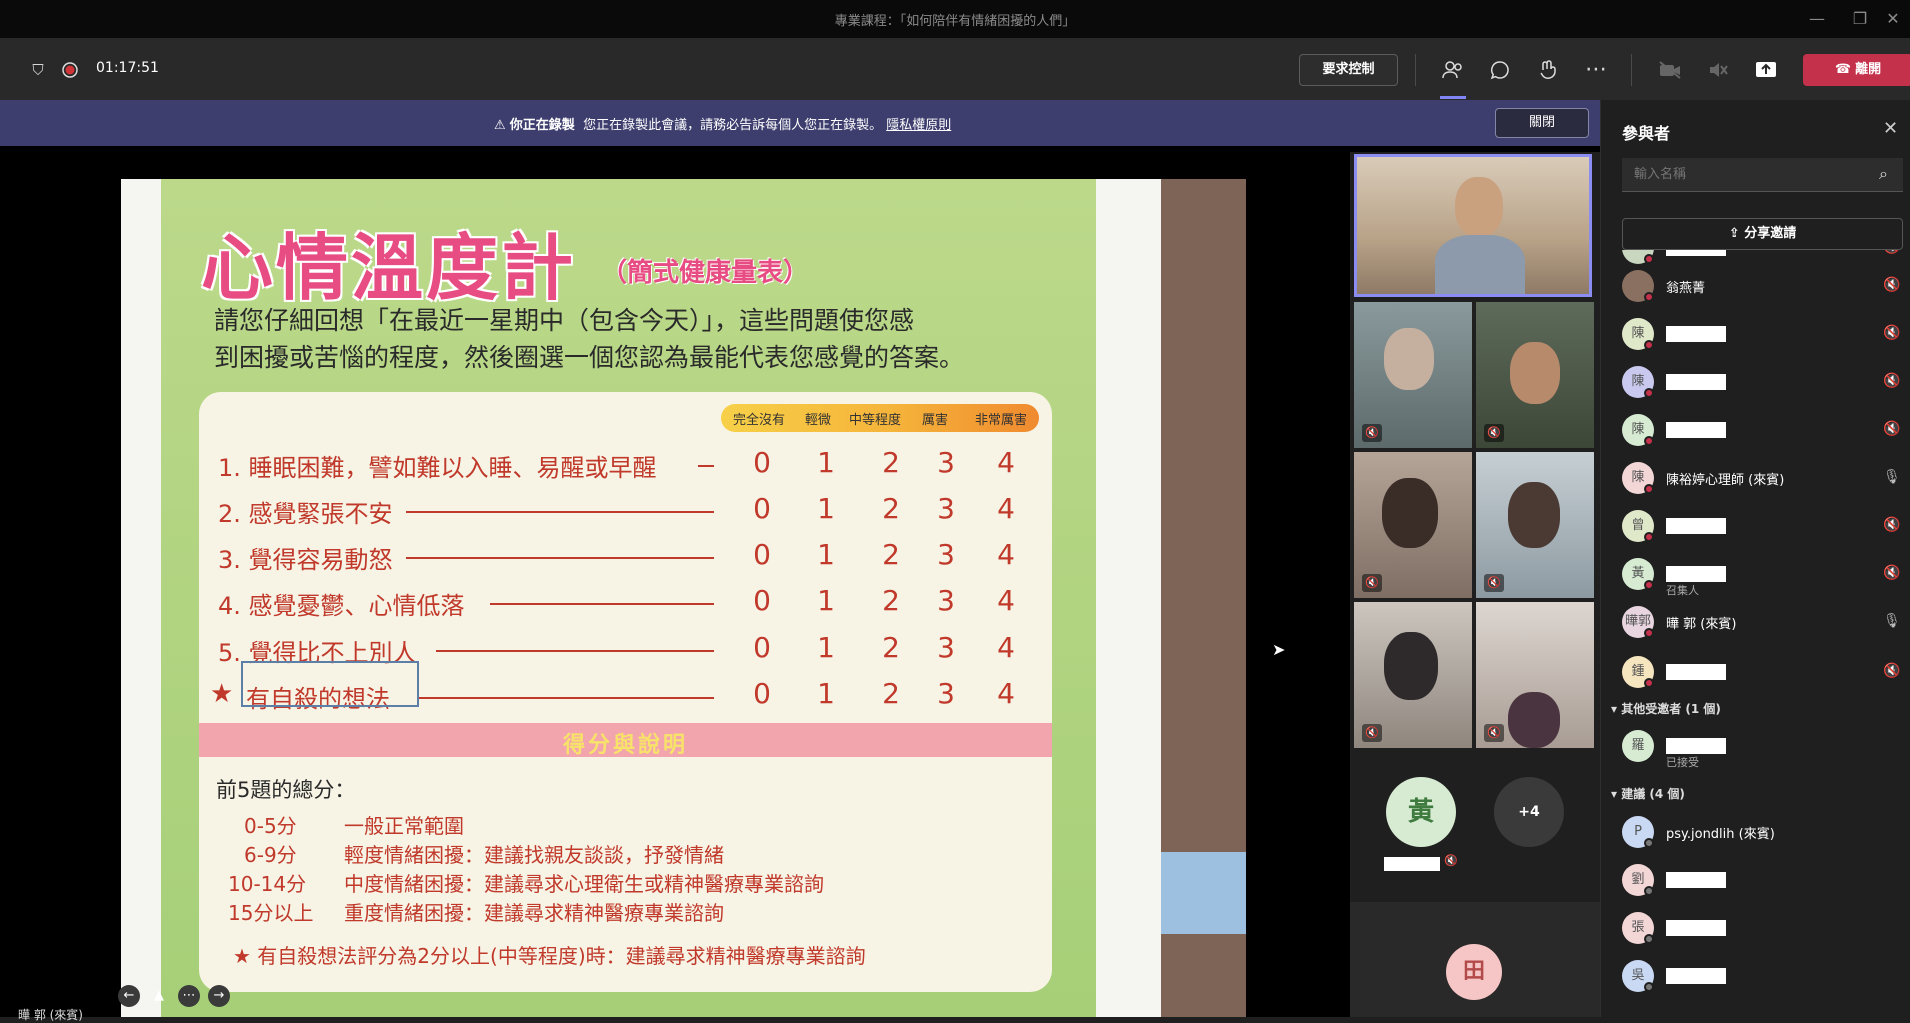  Describe the element at coordinates (1755, 880) in the screenshot. I see `suggested-participant-row: 劉` at that location.